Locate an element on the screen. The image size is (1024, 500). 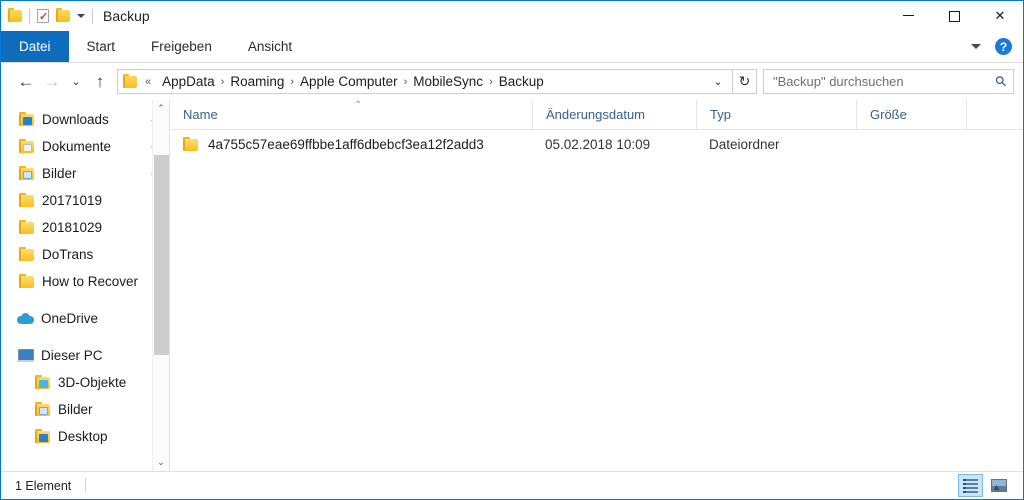
search-input: "Backup" durchsuchen is located at coordinates (884, 81).